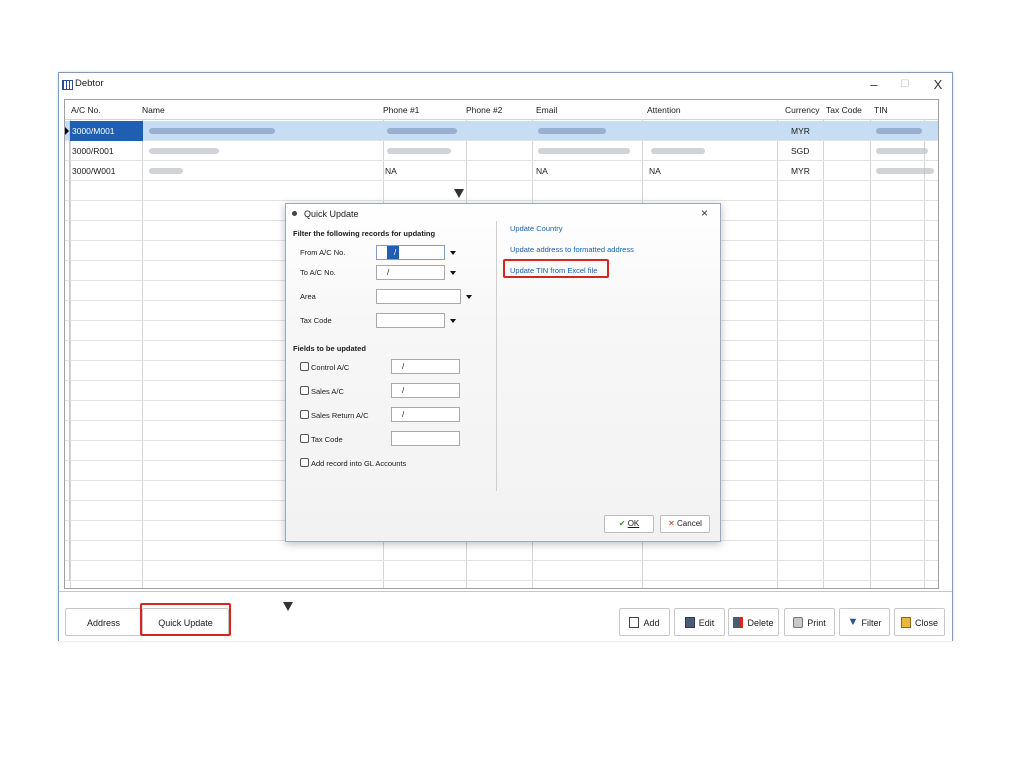 The width and height of the screenshot is (1024, 768). What do you see at coordinates (327, 391) in the screenshot?
I see `sales-ac-label: Sales A/C` at bounding box center [327, 391].